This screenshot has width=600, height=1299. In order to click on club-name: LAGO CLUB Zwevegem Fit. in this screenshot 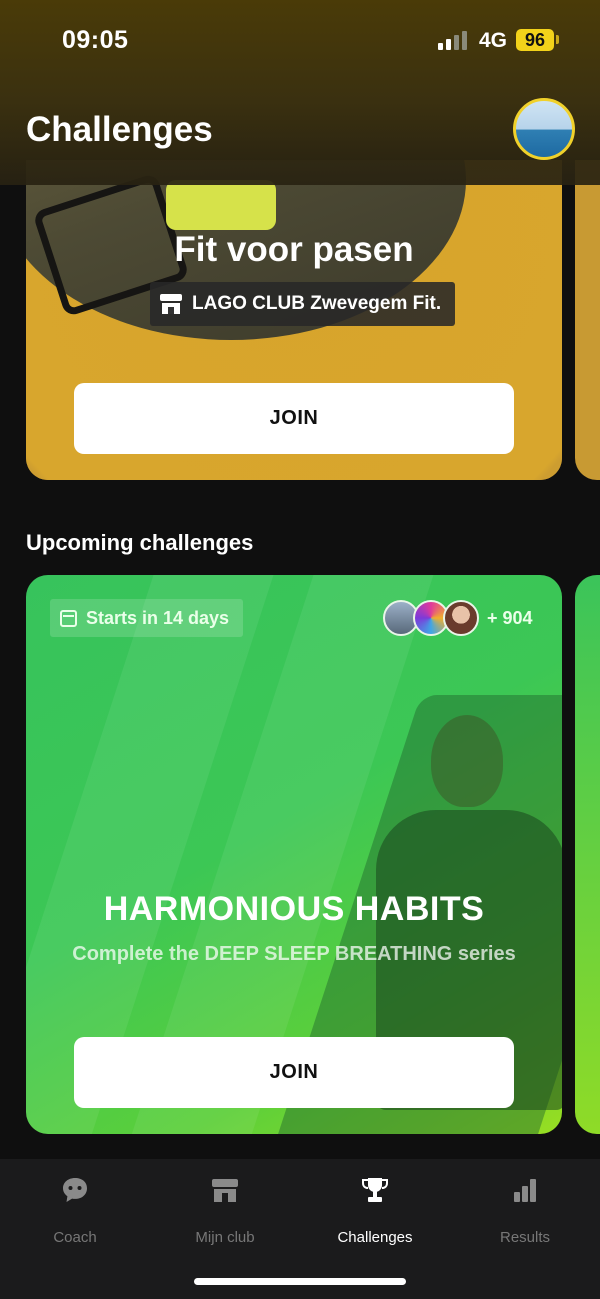, I will do `click(317, 303)`.